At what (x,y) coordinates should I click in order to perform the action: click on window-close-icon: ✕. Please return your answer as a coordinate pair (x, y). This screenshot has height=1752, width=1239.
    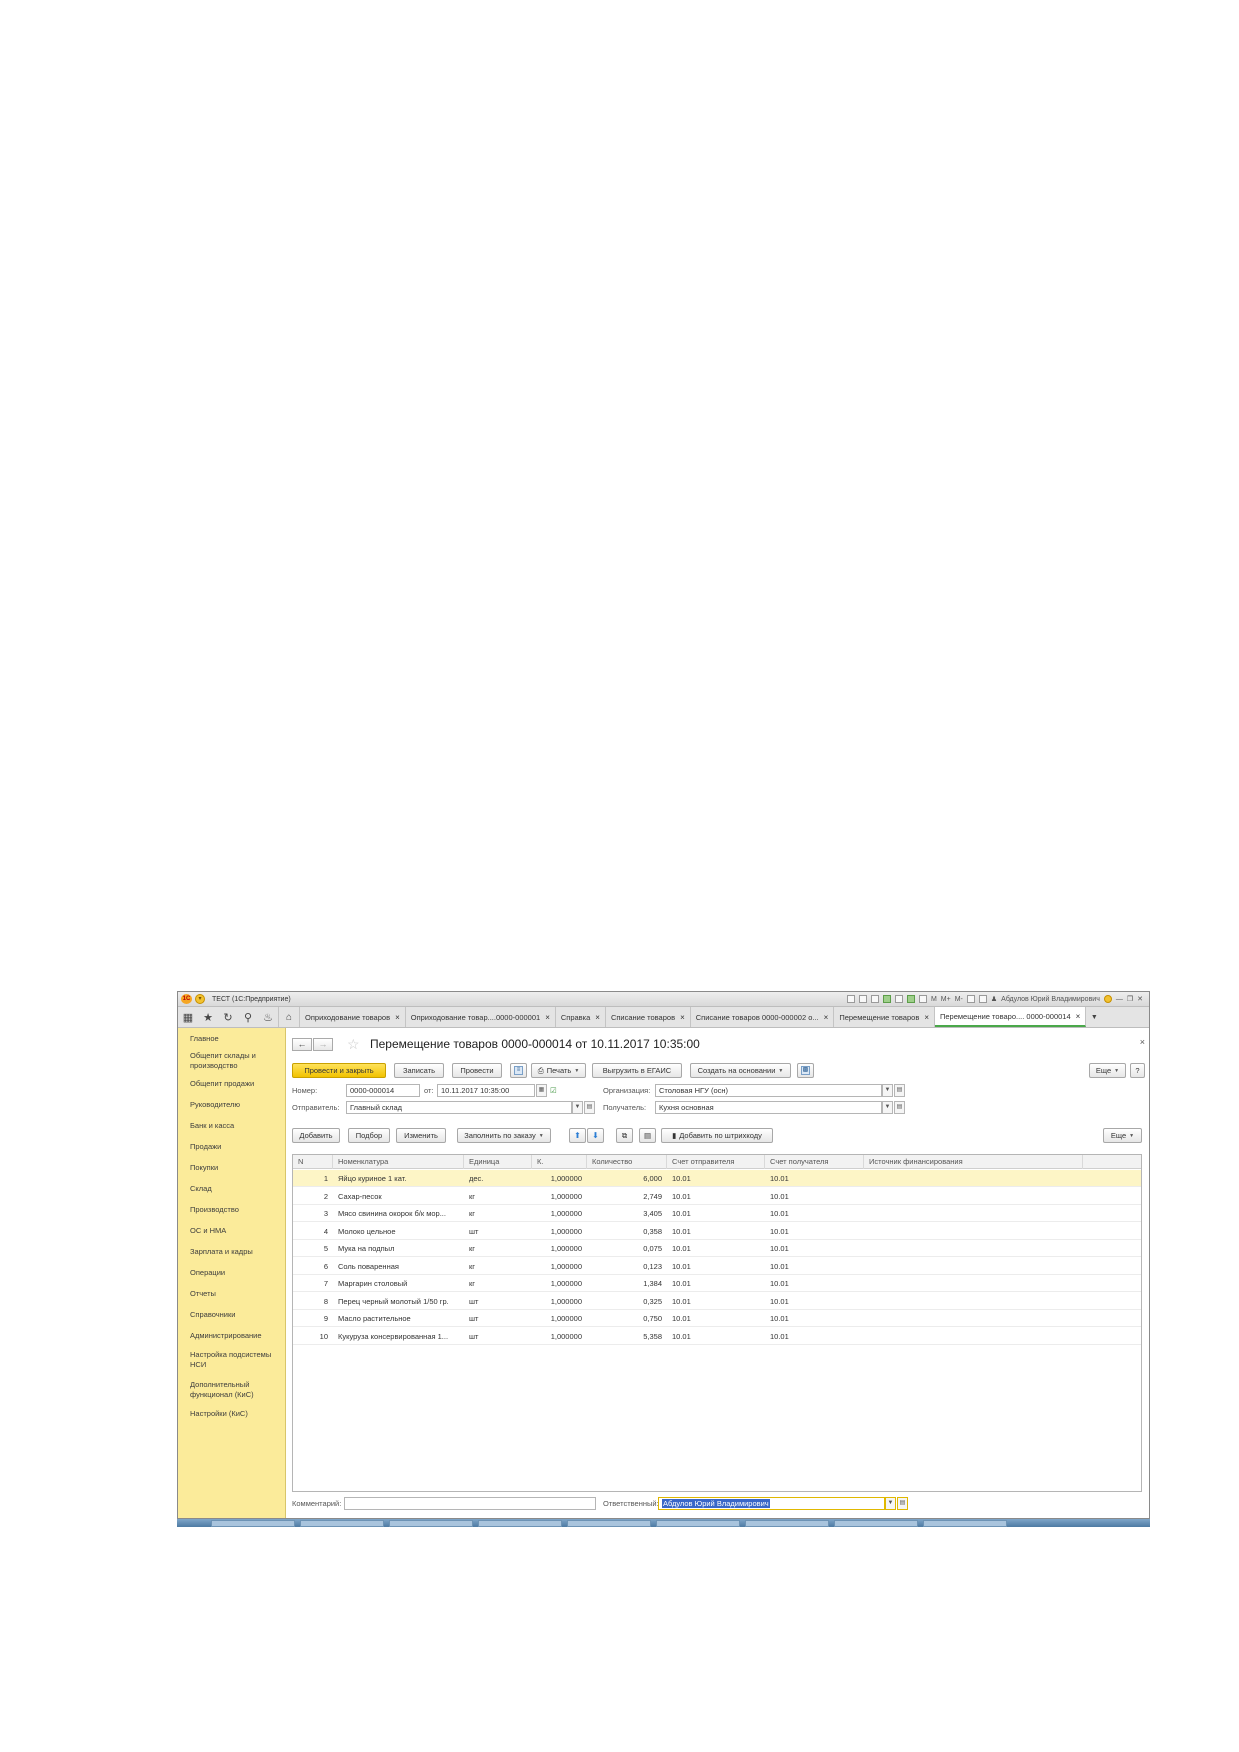
    Looking at the image, I should click on (1140, 999).